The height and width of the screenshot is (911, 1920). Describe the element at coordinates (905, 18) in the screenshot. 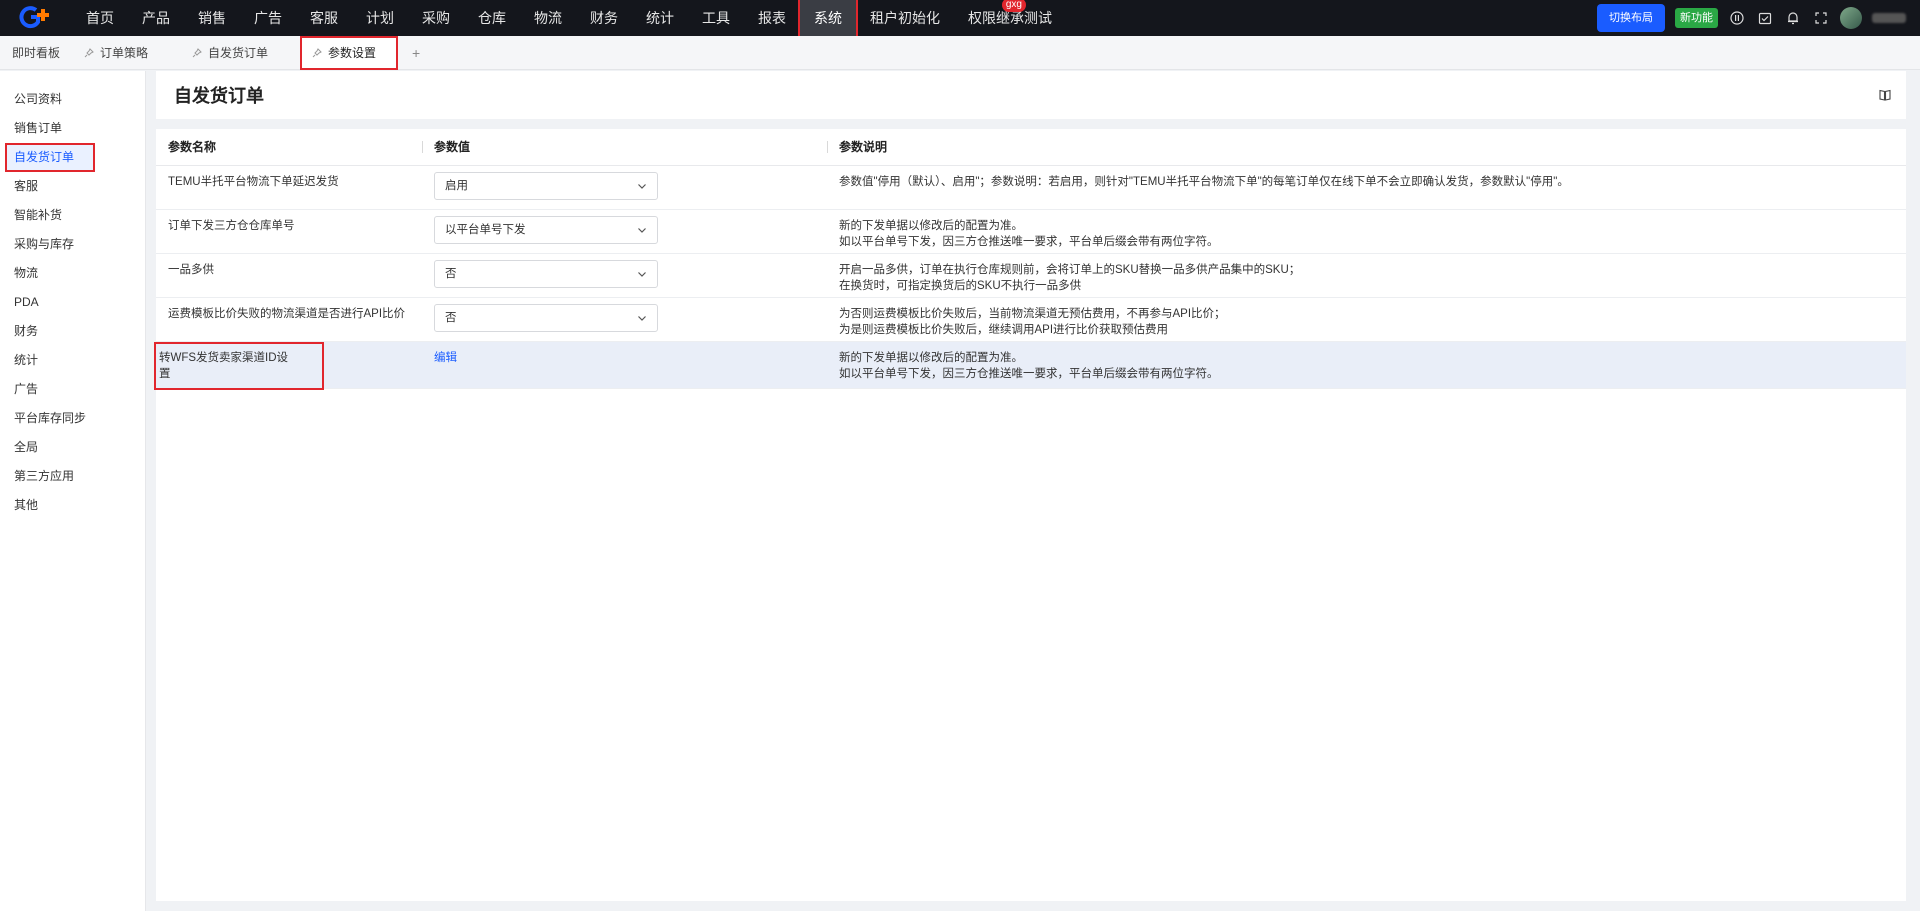

I see `nav-item-tenant-init: 租户初始化` at that location.